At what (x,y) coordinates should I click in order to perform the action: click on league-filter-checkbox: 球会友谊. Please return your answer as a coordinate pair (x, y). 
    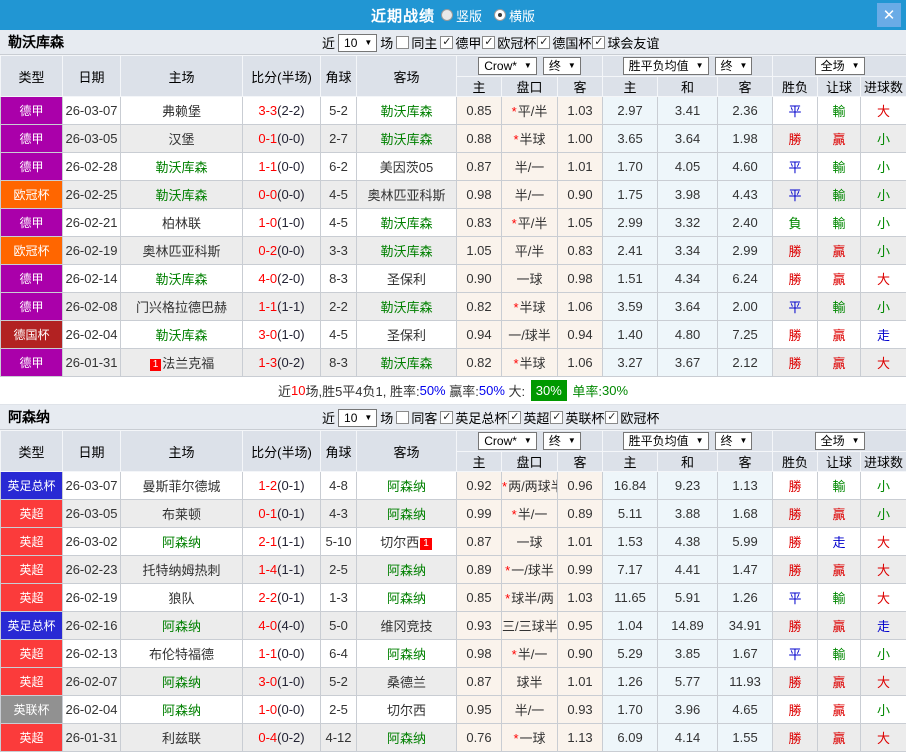
    Looking at the image, I should click on (625, 42).